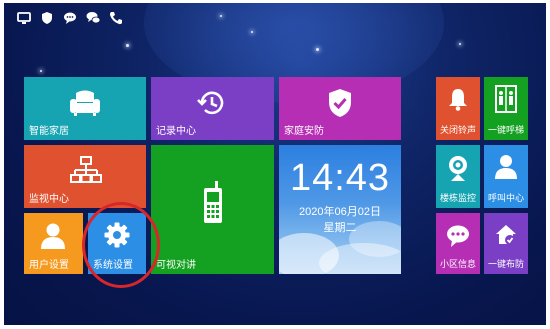 The width and height of the screenshot is (550, 329). I want to click on tile-label: 关闭铃声, so click(457, 130).